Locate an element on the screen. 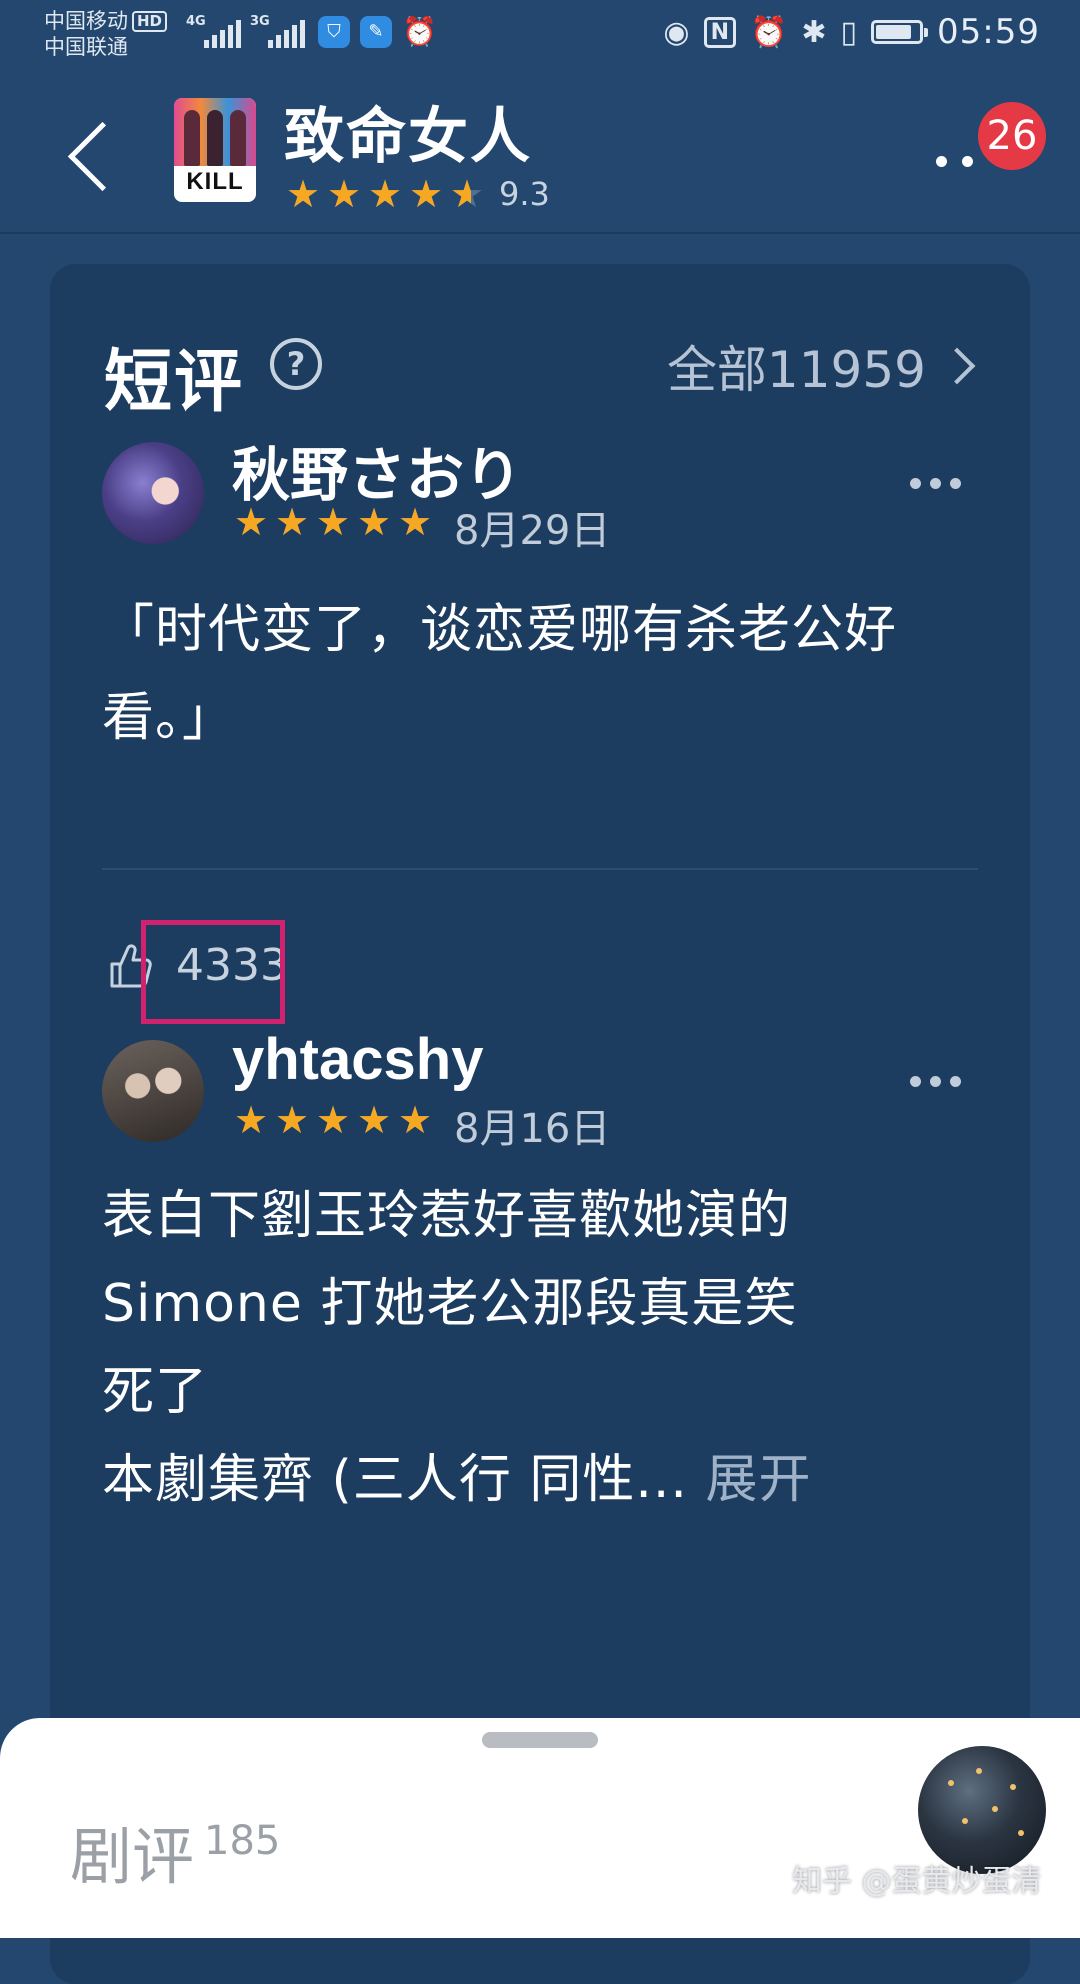  review-date: 8月16日 is located at coordinates (532, 1129).